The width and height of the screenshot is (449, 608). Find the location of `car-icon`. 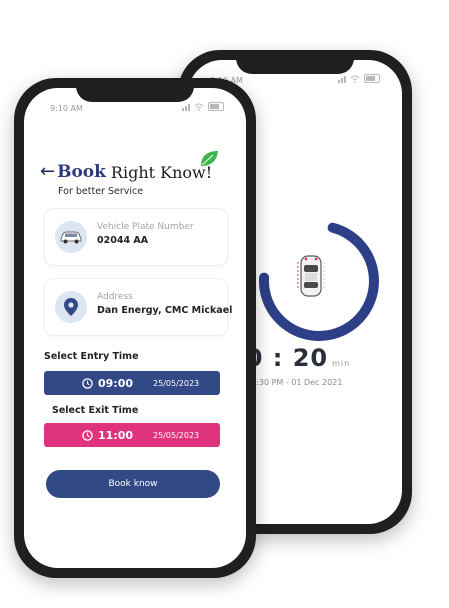

car-icon is located at coordinates (71, 237).